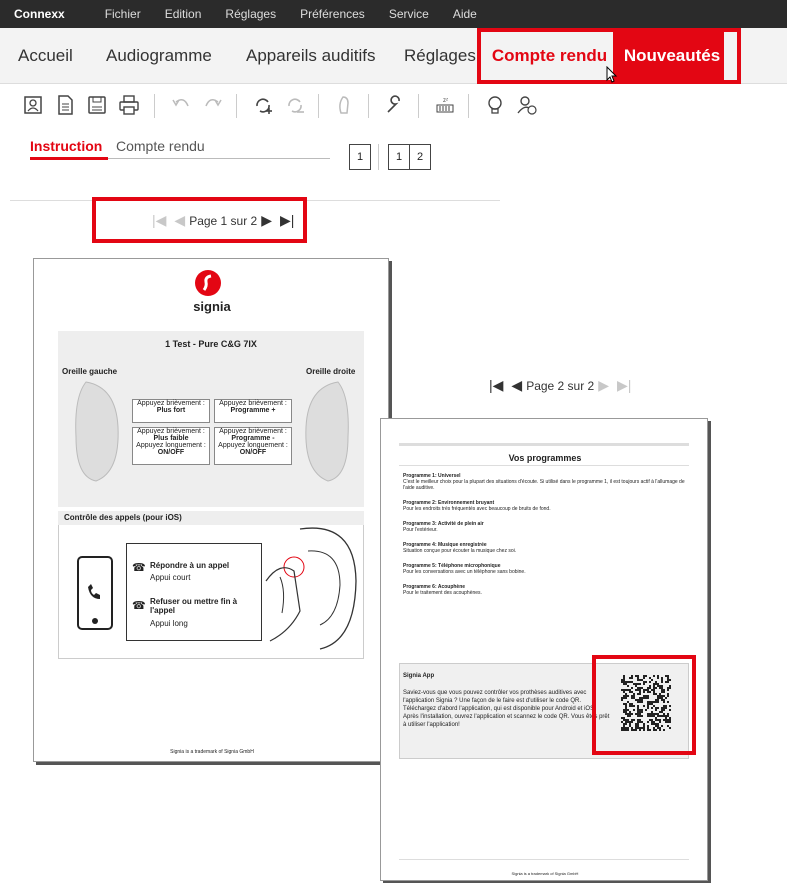 Image resolution: width=787 pixels, height=883 pixels. What do you see at coordinates (129, 105) in the screenshot?
I see `print-icon` at bounding box center [129, 105].